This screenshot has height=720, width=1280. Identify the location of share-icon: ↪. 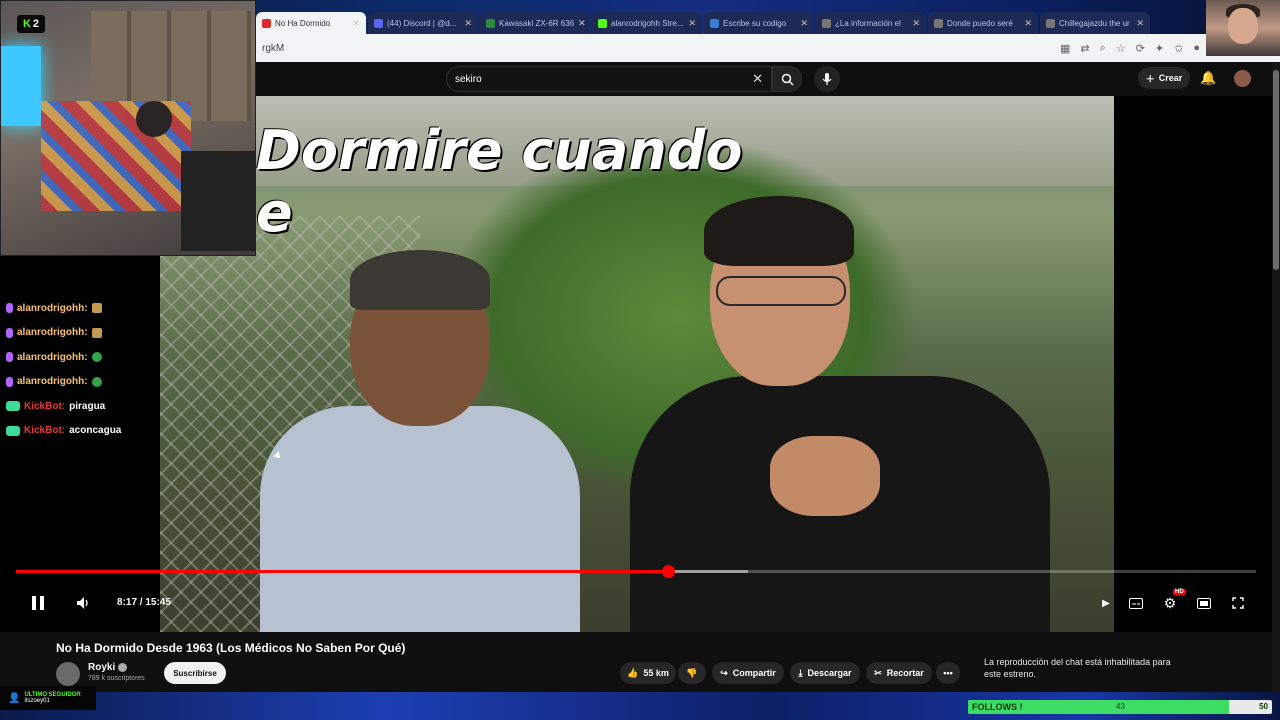
(724, 672).